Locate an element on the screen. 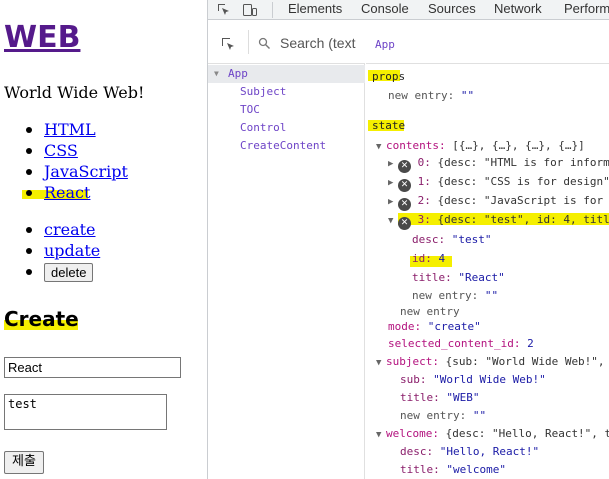 The height and width of the screenshot is (479, 609). welcome-title: title: "welcome" is located at coordinates (453, 470).